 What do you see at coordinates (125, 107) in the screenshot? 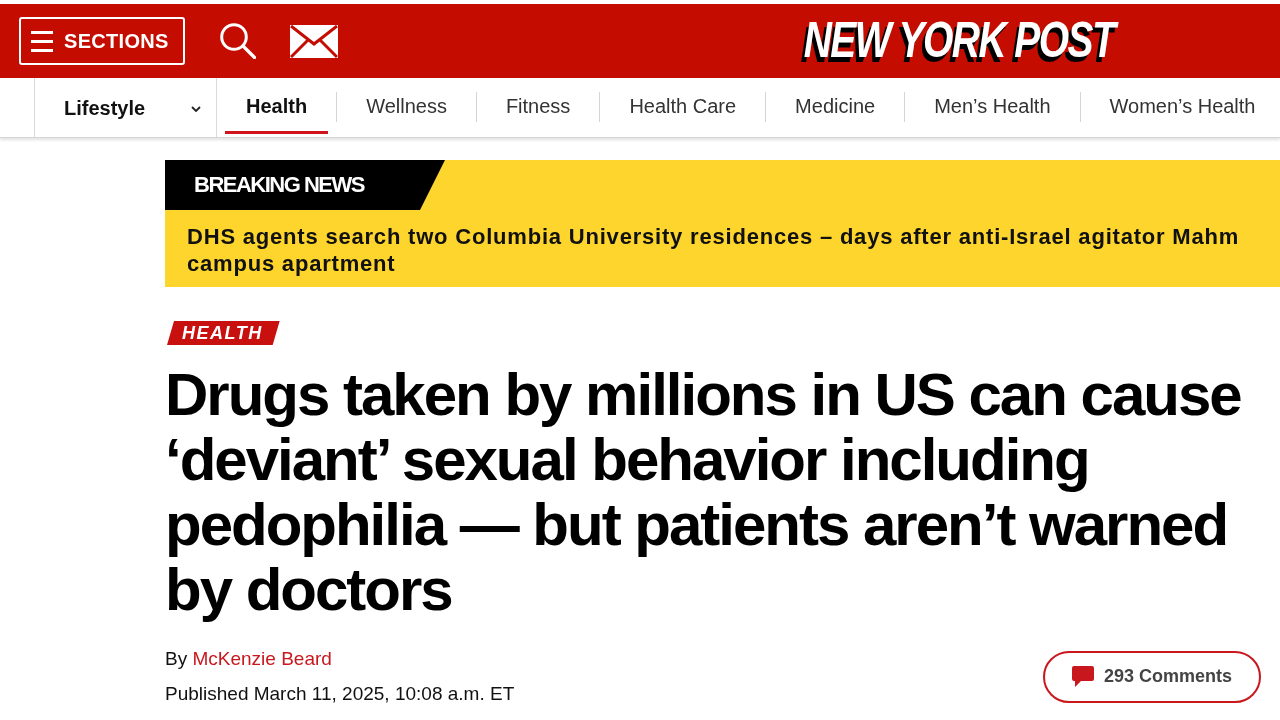
I see `section-dropdown: Lifestyle` at bounding box center [125, 107].